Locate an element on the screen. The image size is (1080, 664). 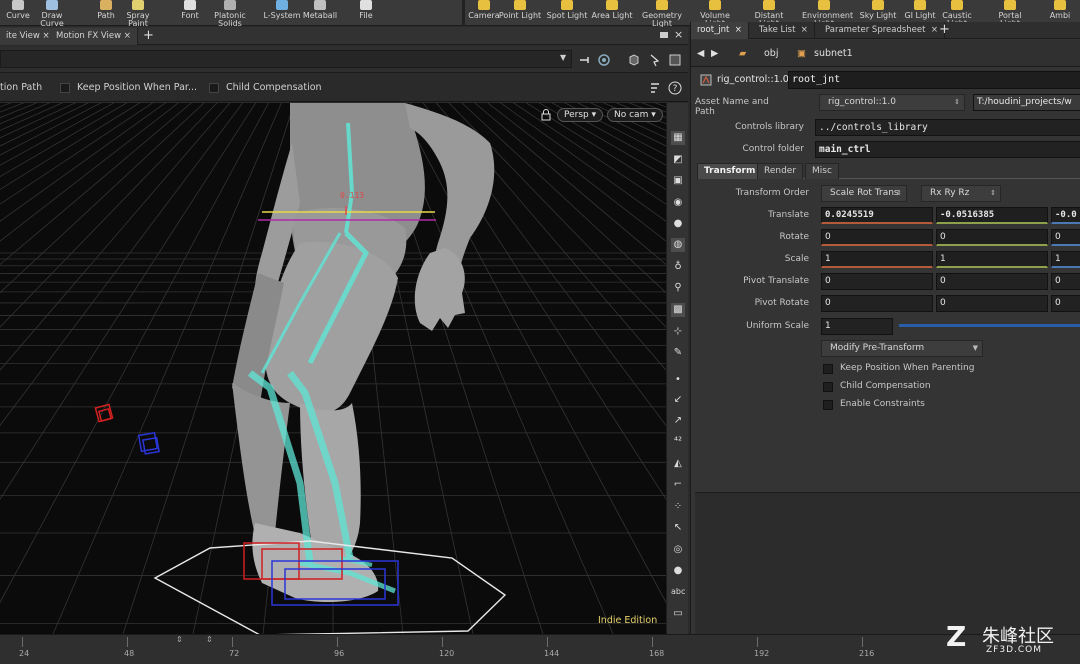
forward-arrow-icon: ▶ is located at coordinates (714, 54).